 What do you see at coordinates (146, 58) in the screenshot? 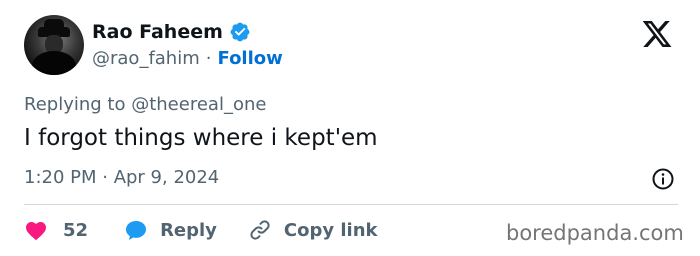
I see `author-handle: @rao_fahim` at bounding box center [146, 58].